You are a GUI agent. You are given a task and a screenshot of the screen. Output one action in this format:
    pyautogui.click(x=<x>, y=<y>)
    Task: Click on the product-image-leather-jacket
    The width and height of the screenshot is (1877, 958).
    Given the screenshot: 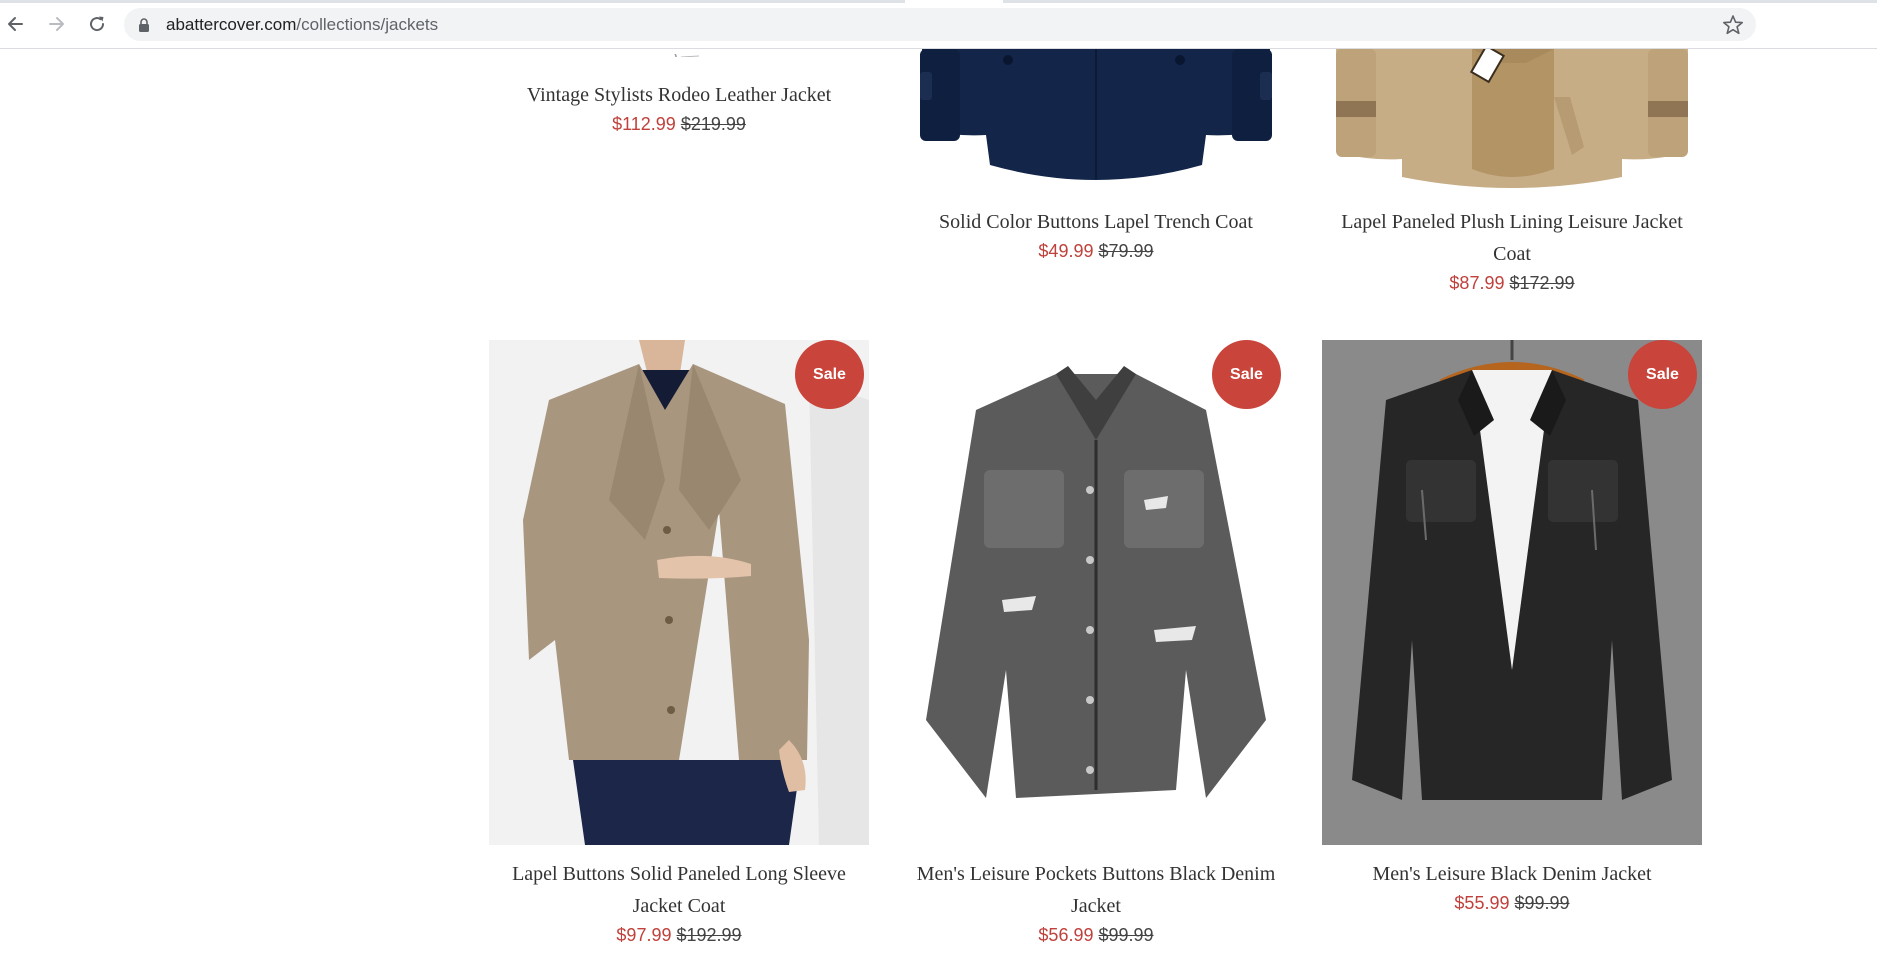 What is the action you would take?
    pyautogui.click(x=679, y=53)
    